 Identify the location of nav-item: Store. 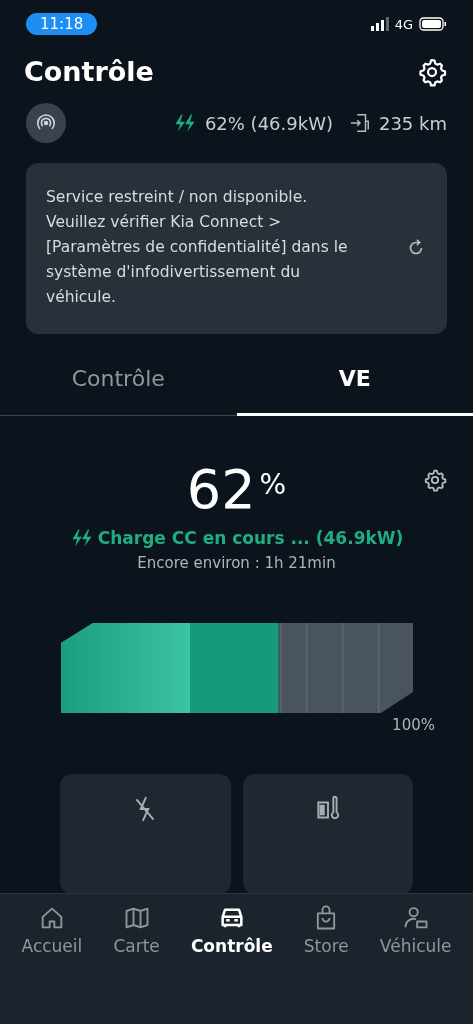
(326, 934).